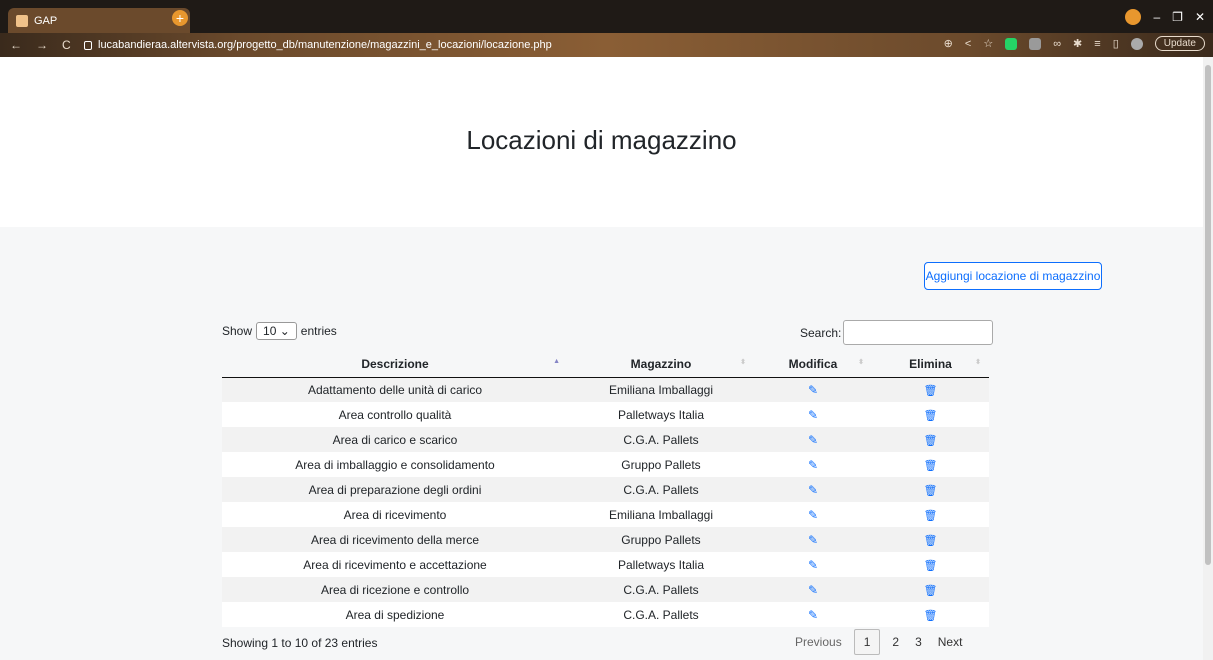 The width and height of the screenshot is (1213, 660). What do you see at coordinates (66, 45) in the screenshot?
I see `reload-icon: C` at bounding box center [66, 45].